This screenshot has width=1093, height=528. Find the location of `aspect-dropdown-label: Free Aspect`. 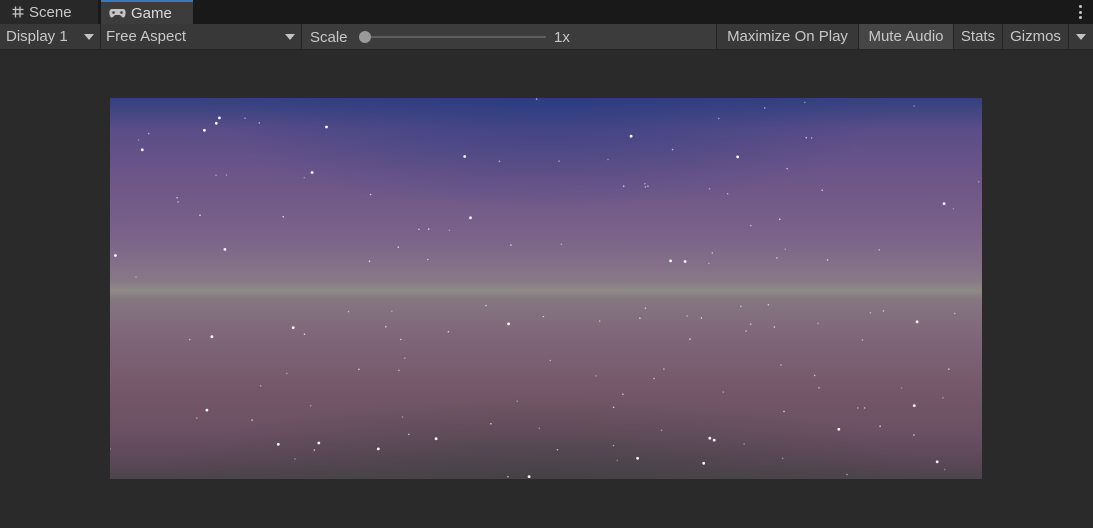

aspect-dropdown-label: Free Aspect is located at coordinates (146, 36).